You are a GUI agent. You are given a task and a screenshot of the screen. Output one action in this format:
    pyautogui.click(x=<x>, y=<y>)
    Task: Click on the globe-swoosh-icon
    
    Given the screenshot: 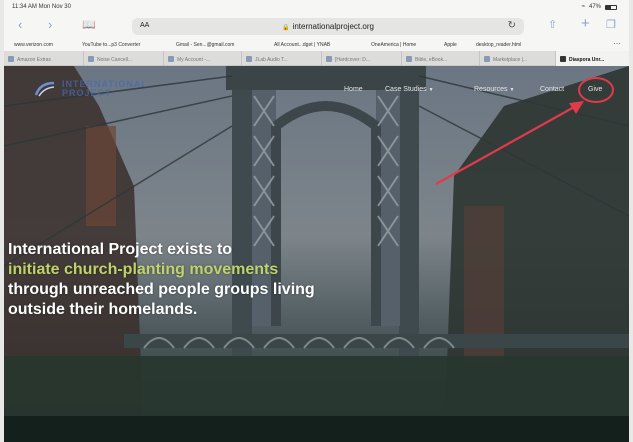 What is the action you would take?
    pyautogui.click(x=44, y=89)
    